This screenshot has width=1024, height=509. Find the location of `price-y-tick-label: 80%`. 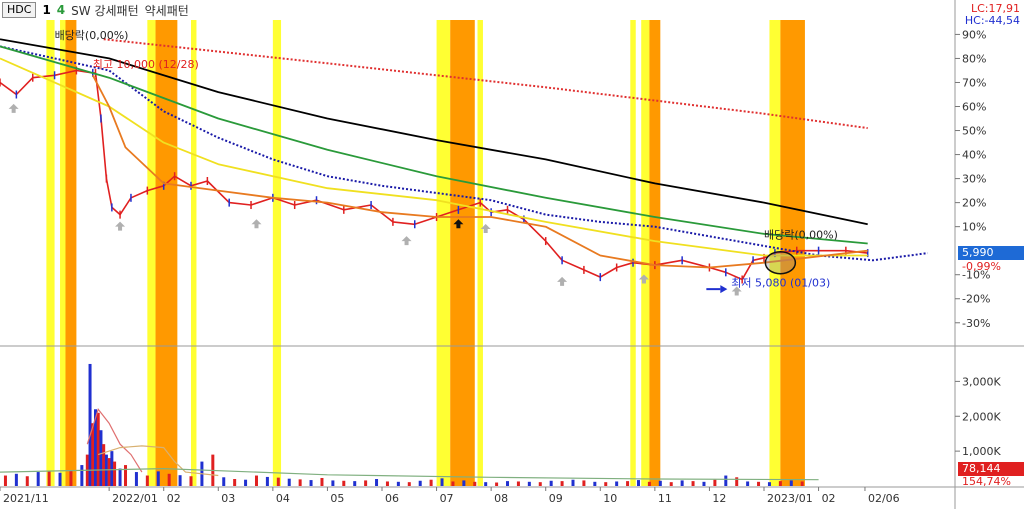

price-y-tick-label: 80% is located at coordinates (974, 58).